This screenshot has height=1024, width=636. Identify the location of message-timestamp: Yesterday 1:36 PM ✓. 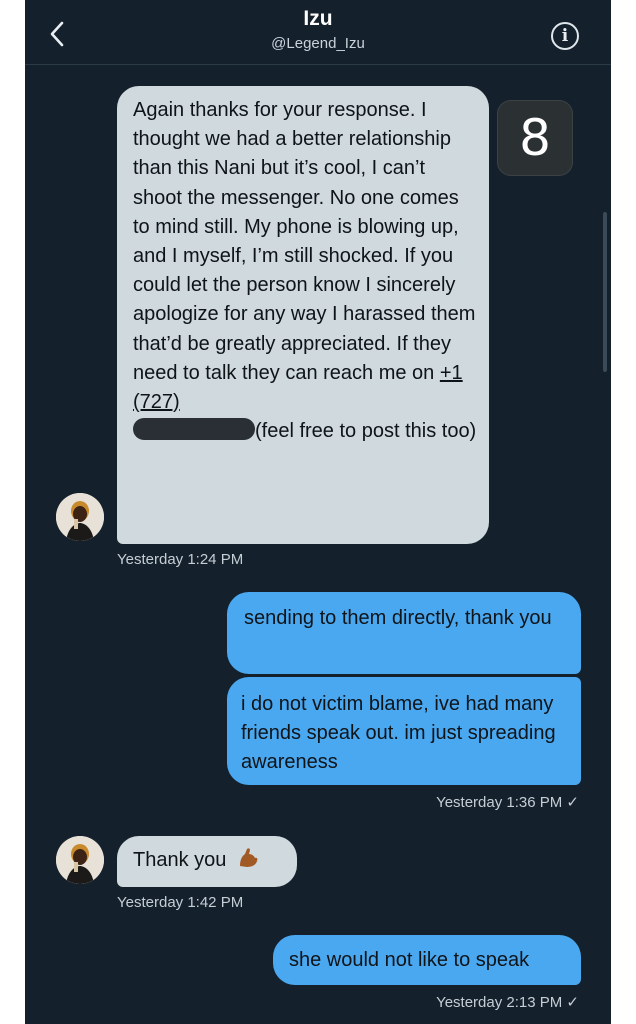
(507, 802).